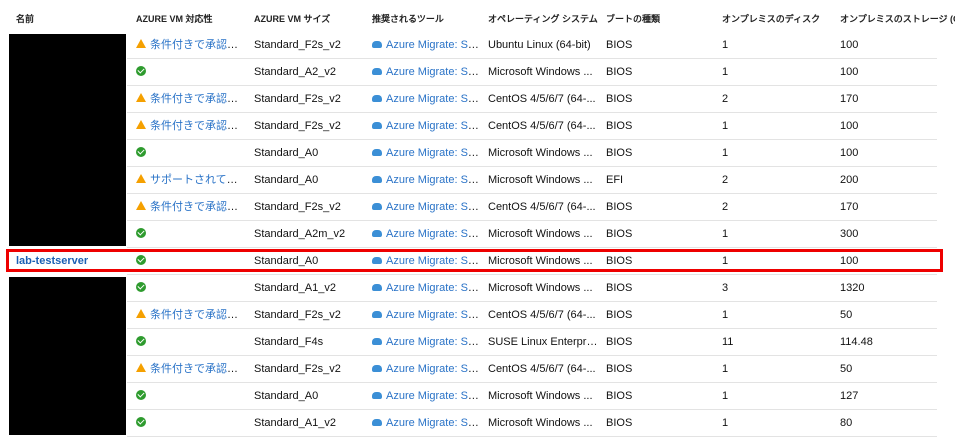  What do you see at coordinates (67, 356) in the screenshot?
I see `redaction-block-bottom` at bounding box center [67, 356].